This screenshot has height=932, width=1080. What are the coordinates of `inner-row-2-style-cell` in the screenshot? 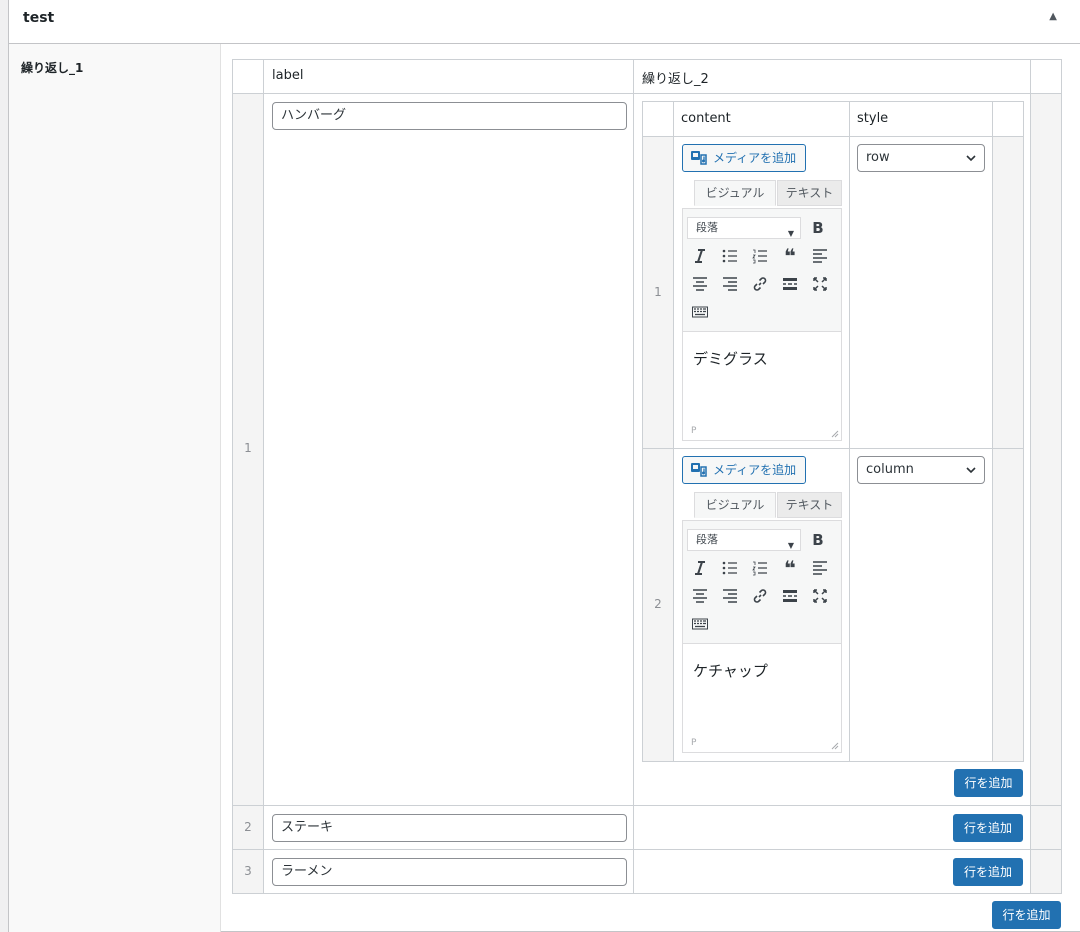 It's located at (921, 605).